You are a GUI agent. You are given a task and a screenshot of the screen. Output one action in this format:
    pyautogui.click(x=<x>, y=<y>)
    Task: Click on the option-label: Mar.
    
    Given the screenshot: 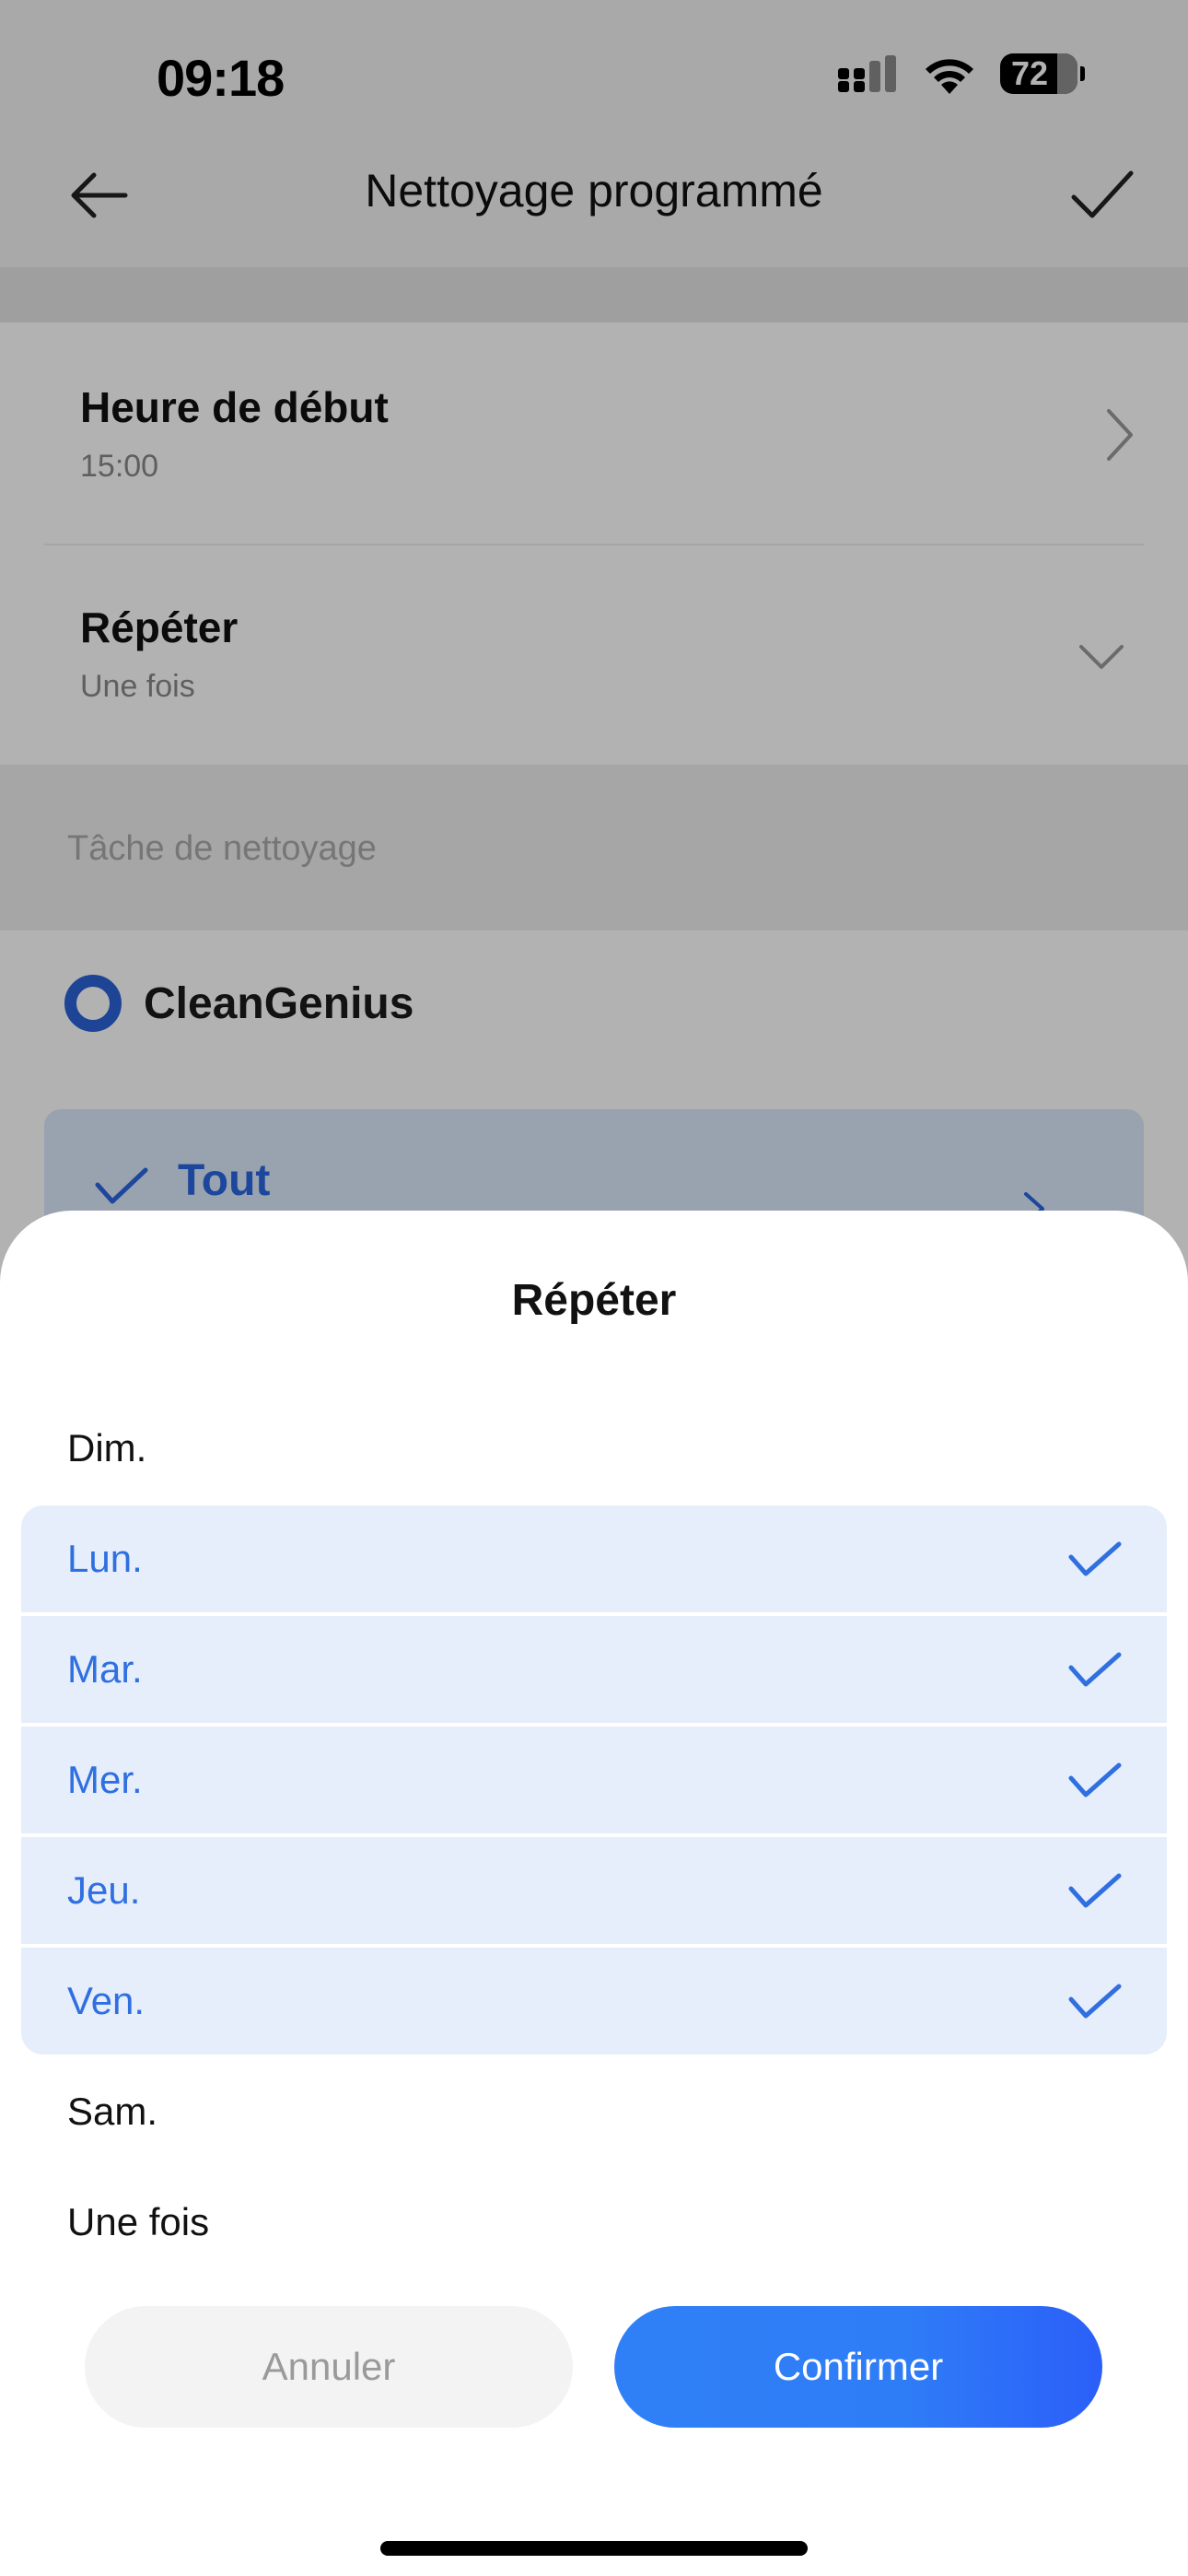 What is the action you would take?
    pyautogui.click(x=105, y=1669)
    